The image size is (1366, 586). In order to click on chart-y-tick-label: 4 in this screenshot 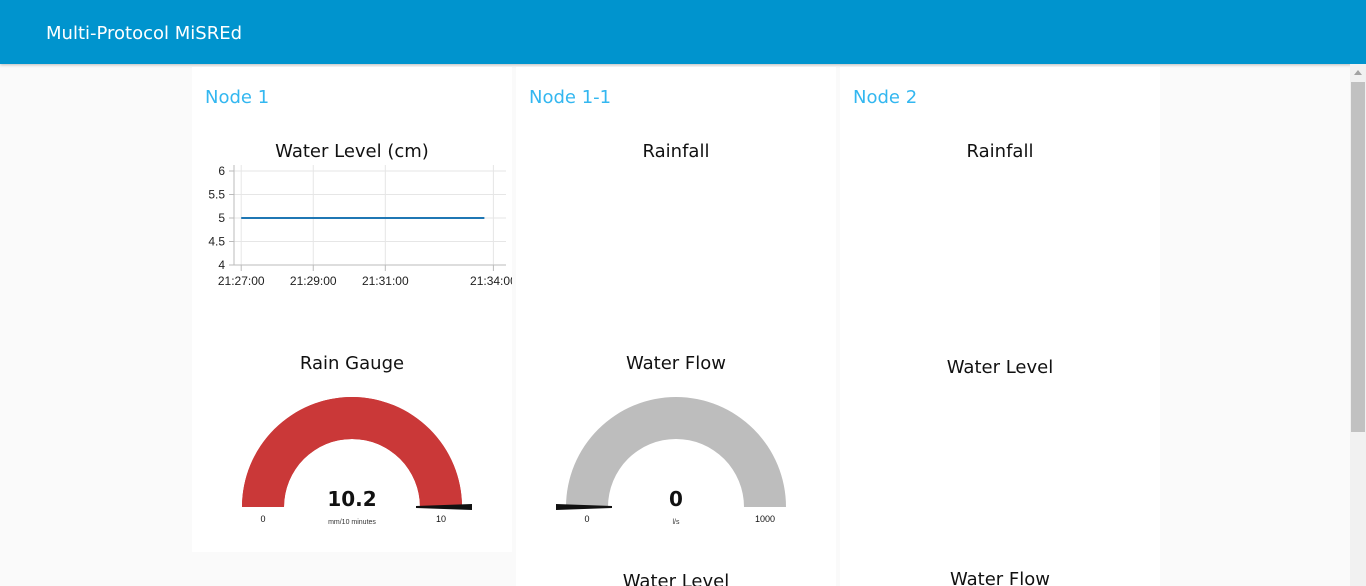, I will do `click(221, 265)`.